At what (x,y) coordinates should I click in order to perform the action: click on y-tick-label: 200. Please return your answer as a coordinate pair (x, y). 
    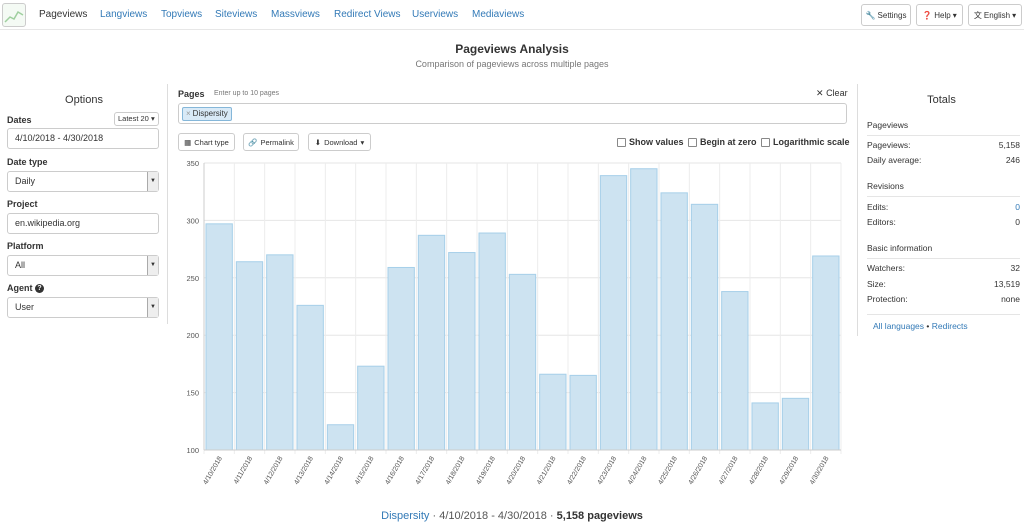
    Looking at the image, I should click on (192, 335).